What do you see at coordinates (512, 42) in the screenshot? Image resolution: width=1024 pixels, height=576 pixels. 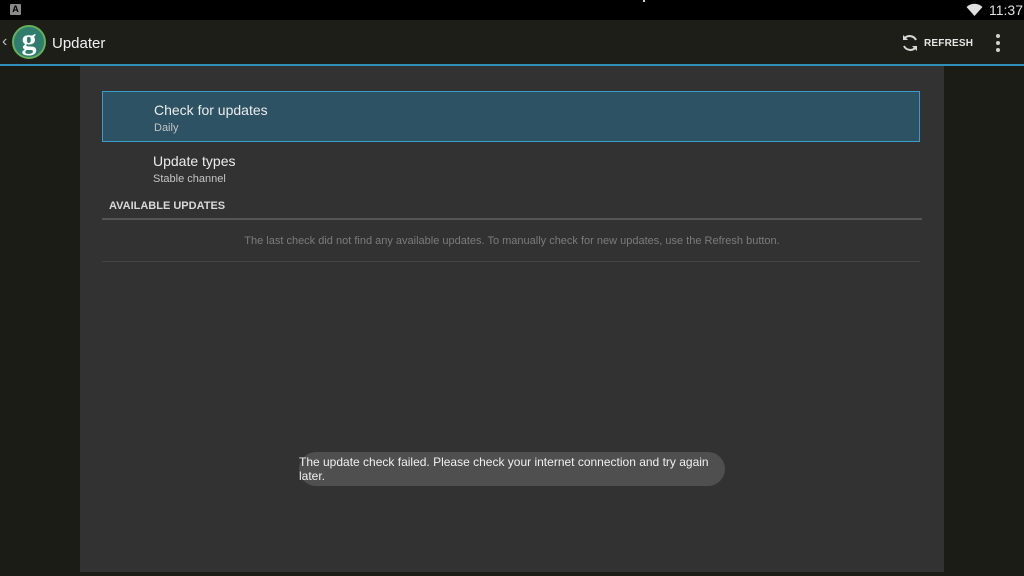 I see `action-bar` at bounding box center [512, 42].